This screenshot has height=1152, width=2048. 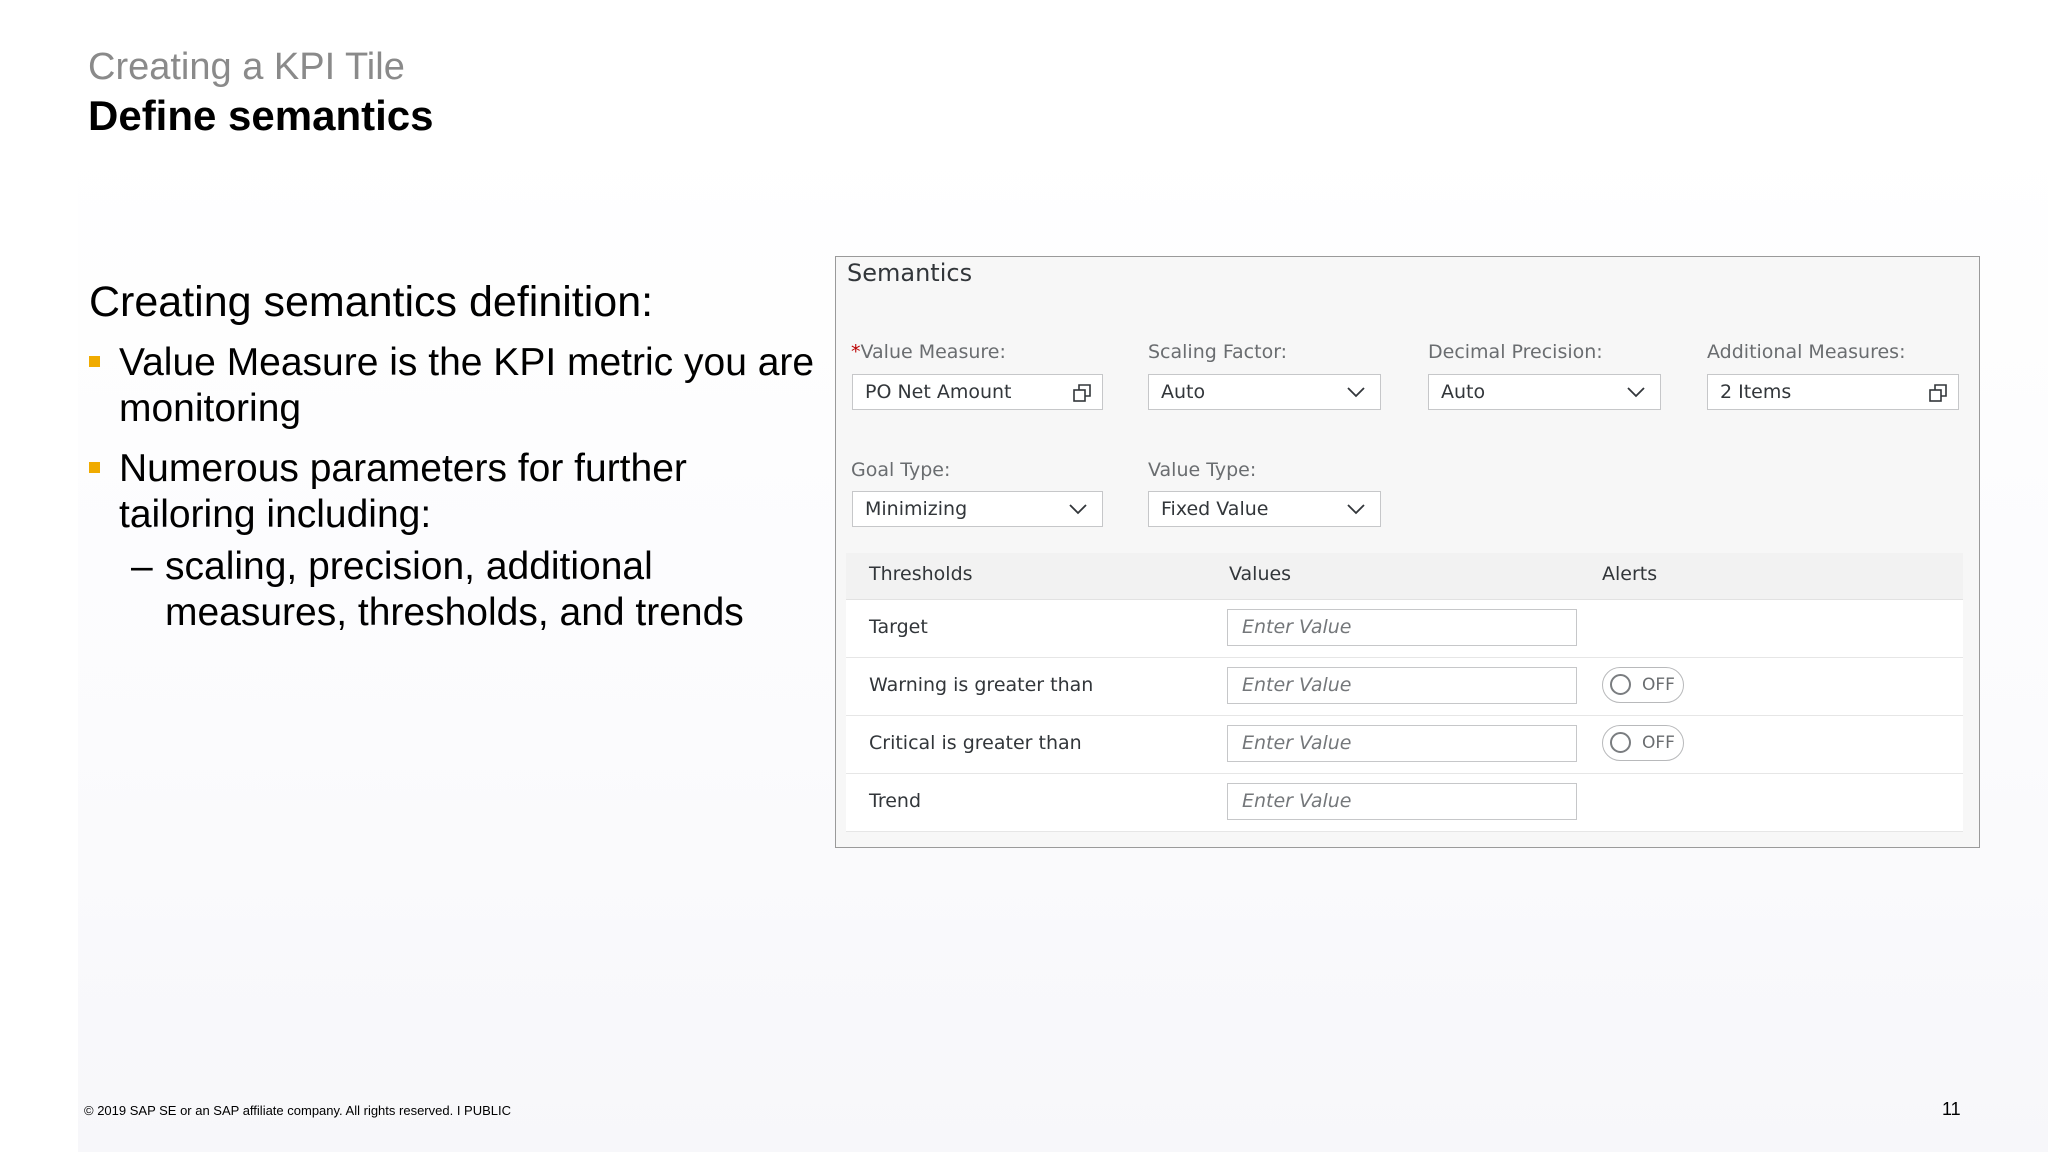 What do you see at coordinates (910, 273) in the screenshot?
I see `panel-title: Semantics` at bounding box center [910, 273].